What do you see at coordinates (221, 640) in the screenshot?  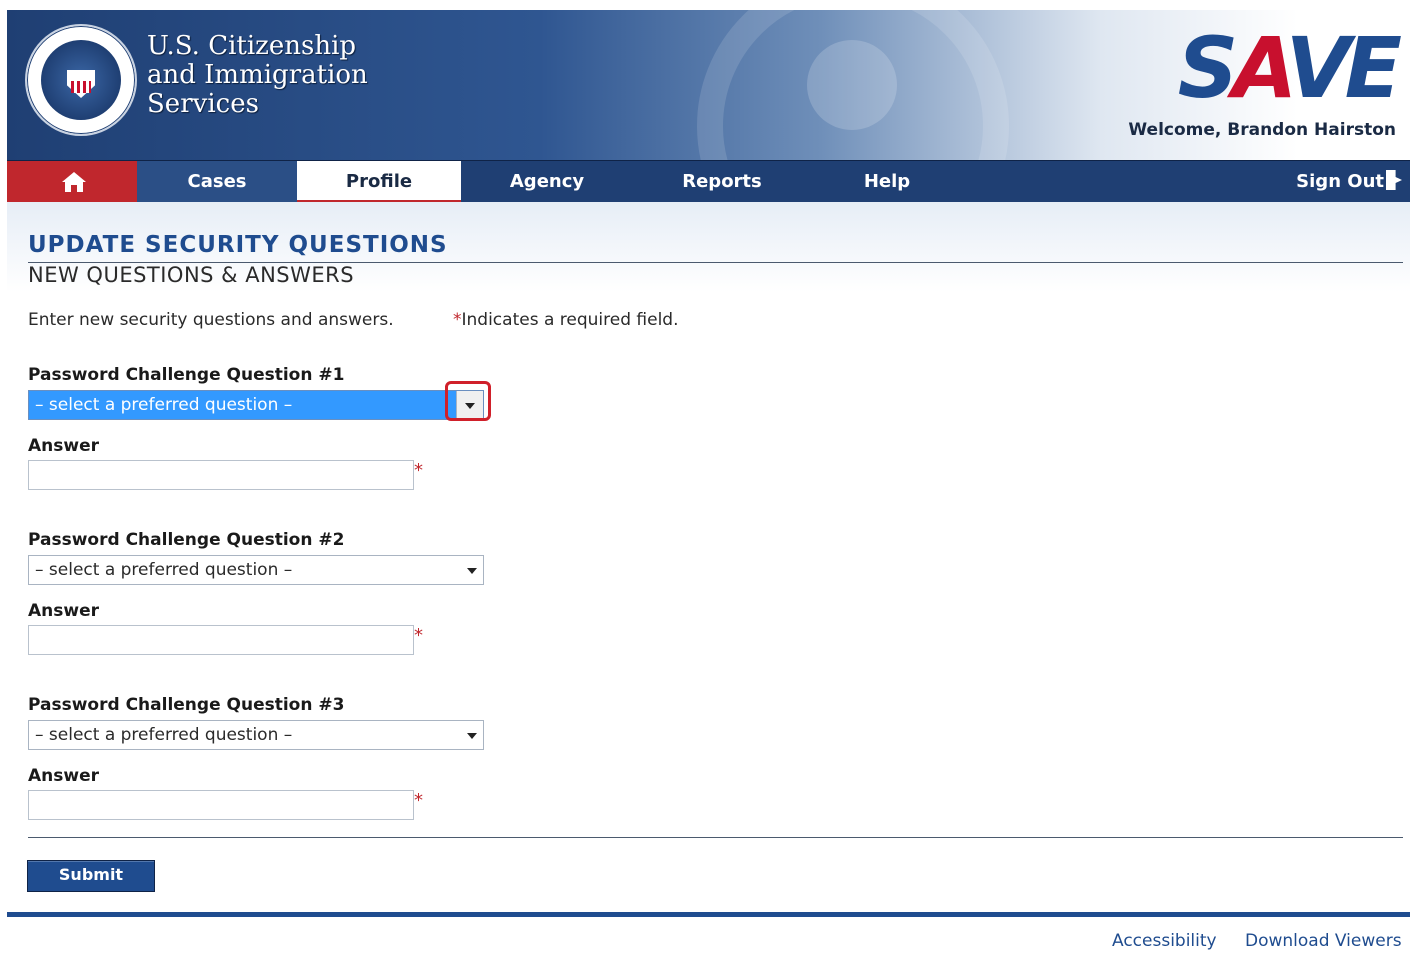 I see `answer-2-input` at bounding box center [221, 640].